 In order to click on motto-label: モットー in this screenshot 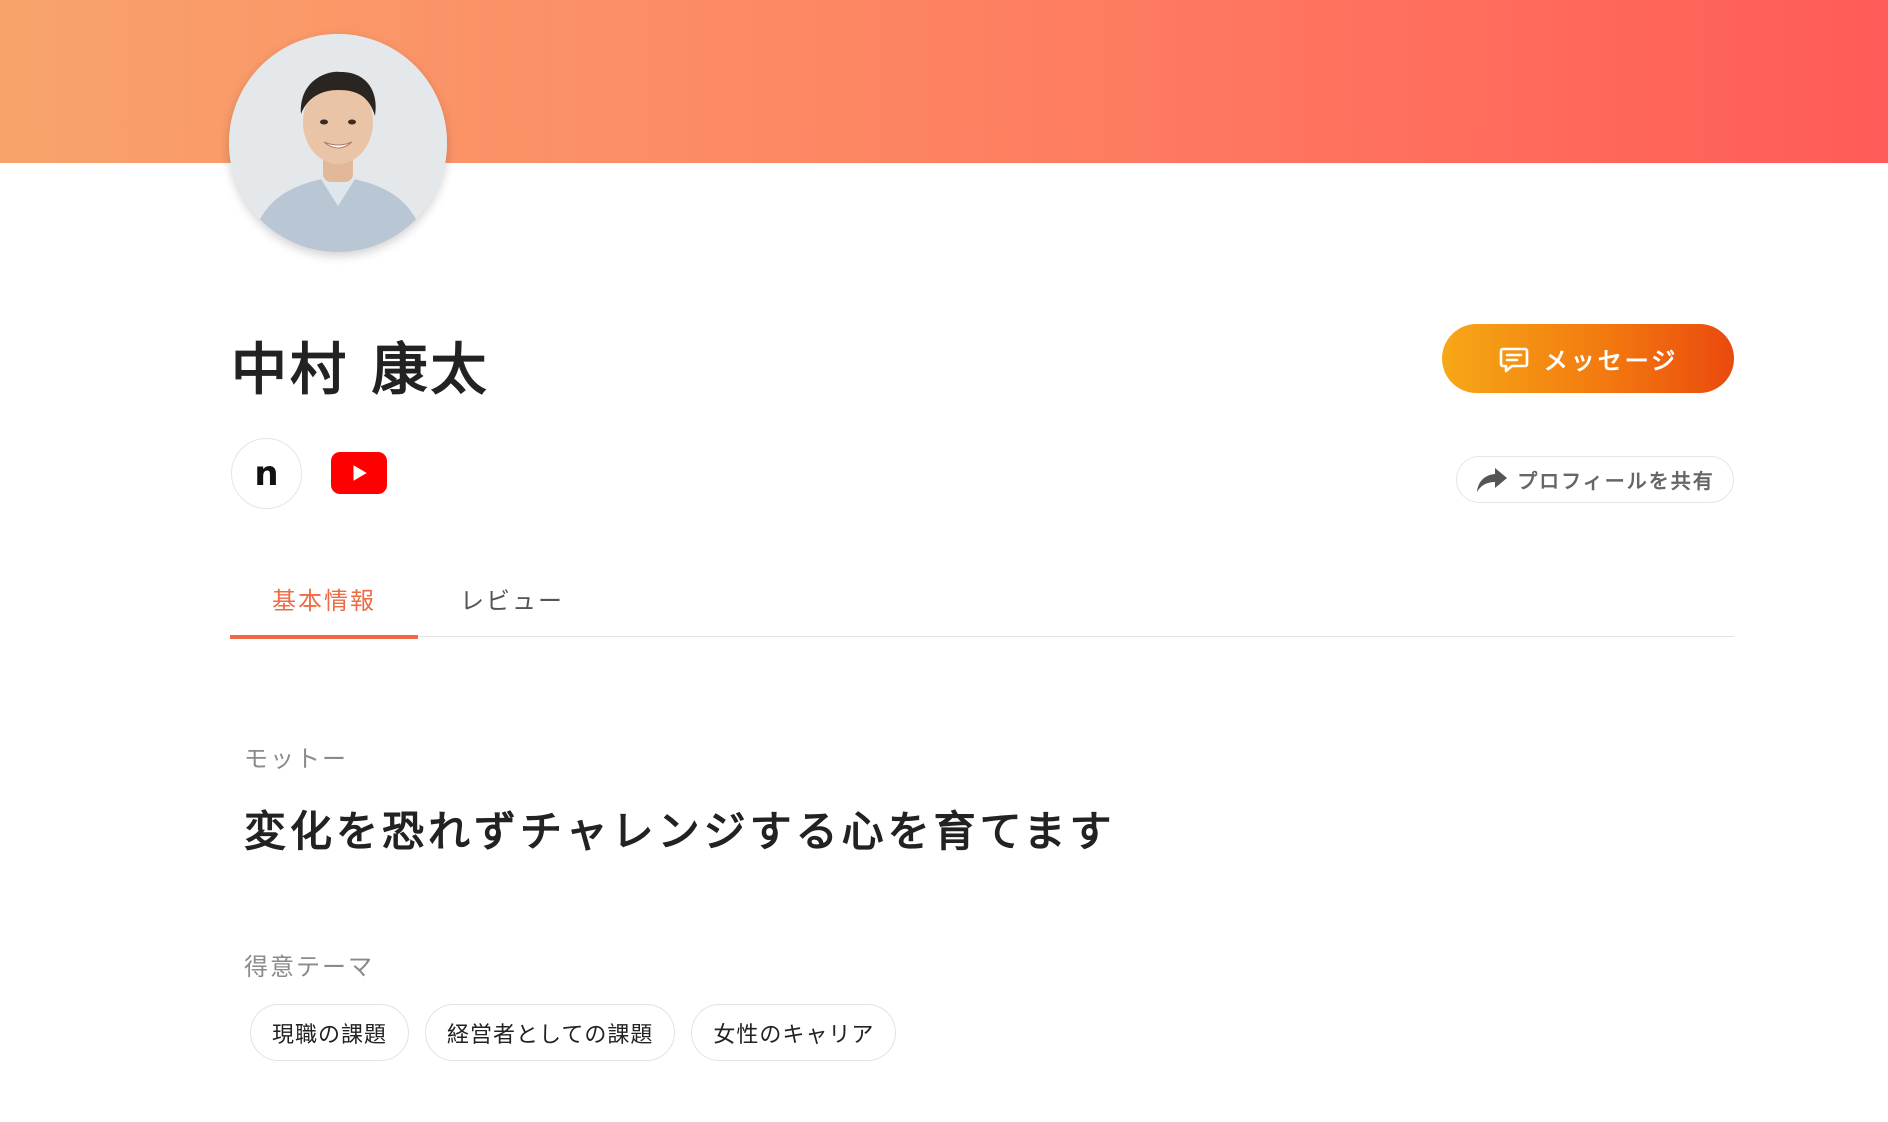, I will do `click(296, 759)`.